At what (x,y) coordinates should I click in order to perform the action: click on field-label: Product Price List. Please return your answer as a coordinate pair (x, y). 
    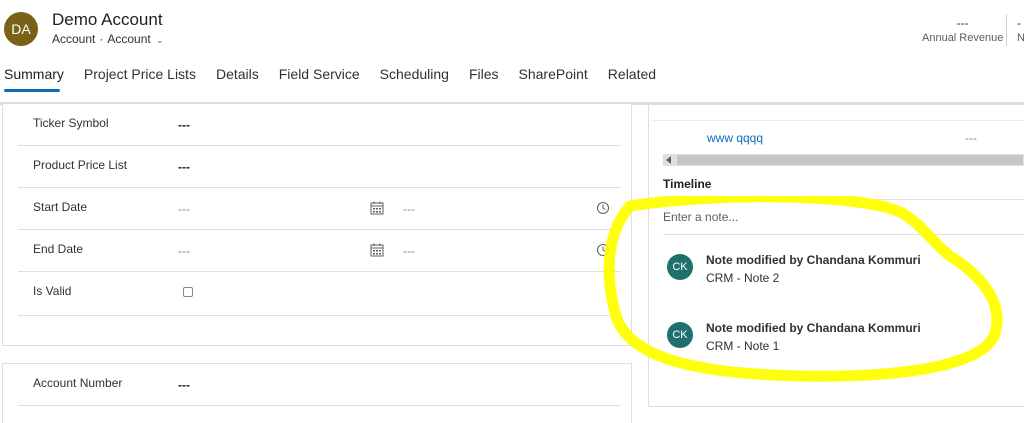
    Looking at the image, I should click on (80, 165).